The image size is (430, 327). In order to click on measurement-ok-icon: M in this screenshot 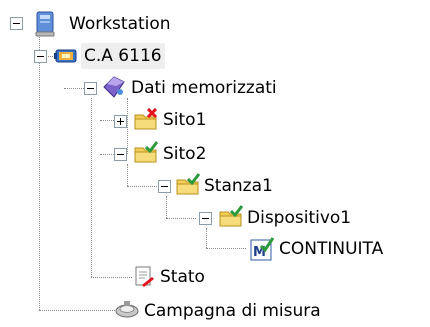, I will do `click(262, 248)`.